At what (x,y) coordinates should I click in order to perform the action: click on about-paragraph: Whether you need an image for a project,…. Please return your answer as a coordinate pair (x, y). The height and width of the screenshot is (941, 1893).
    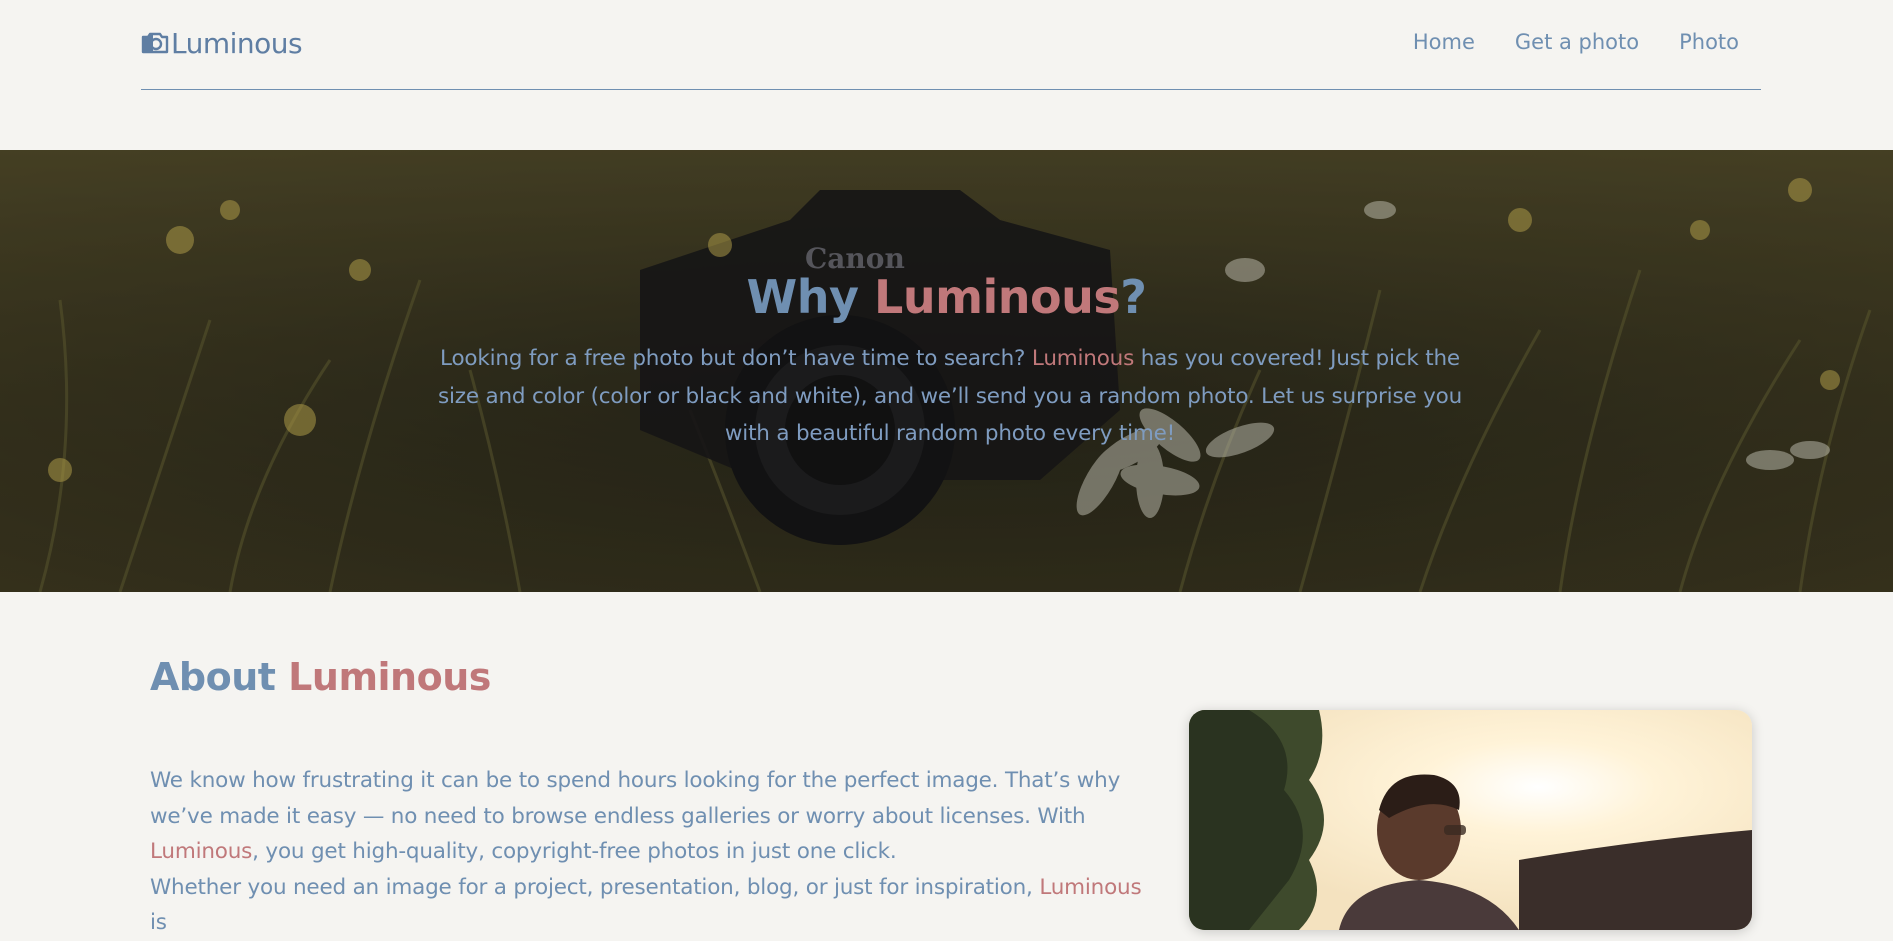
    Looking at the image, I should click on (646, 905).